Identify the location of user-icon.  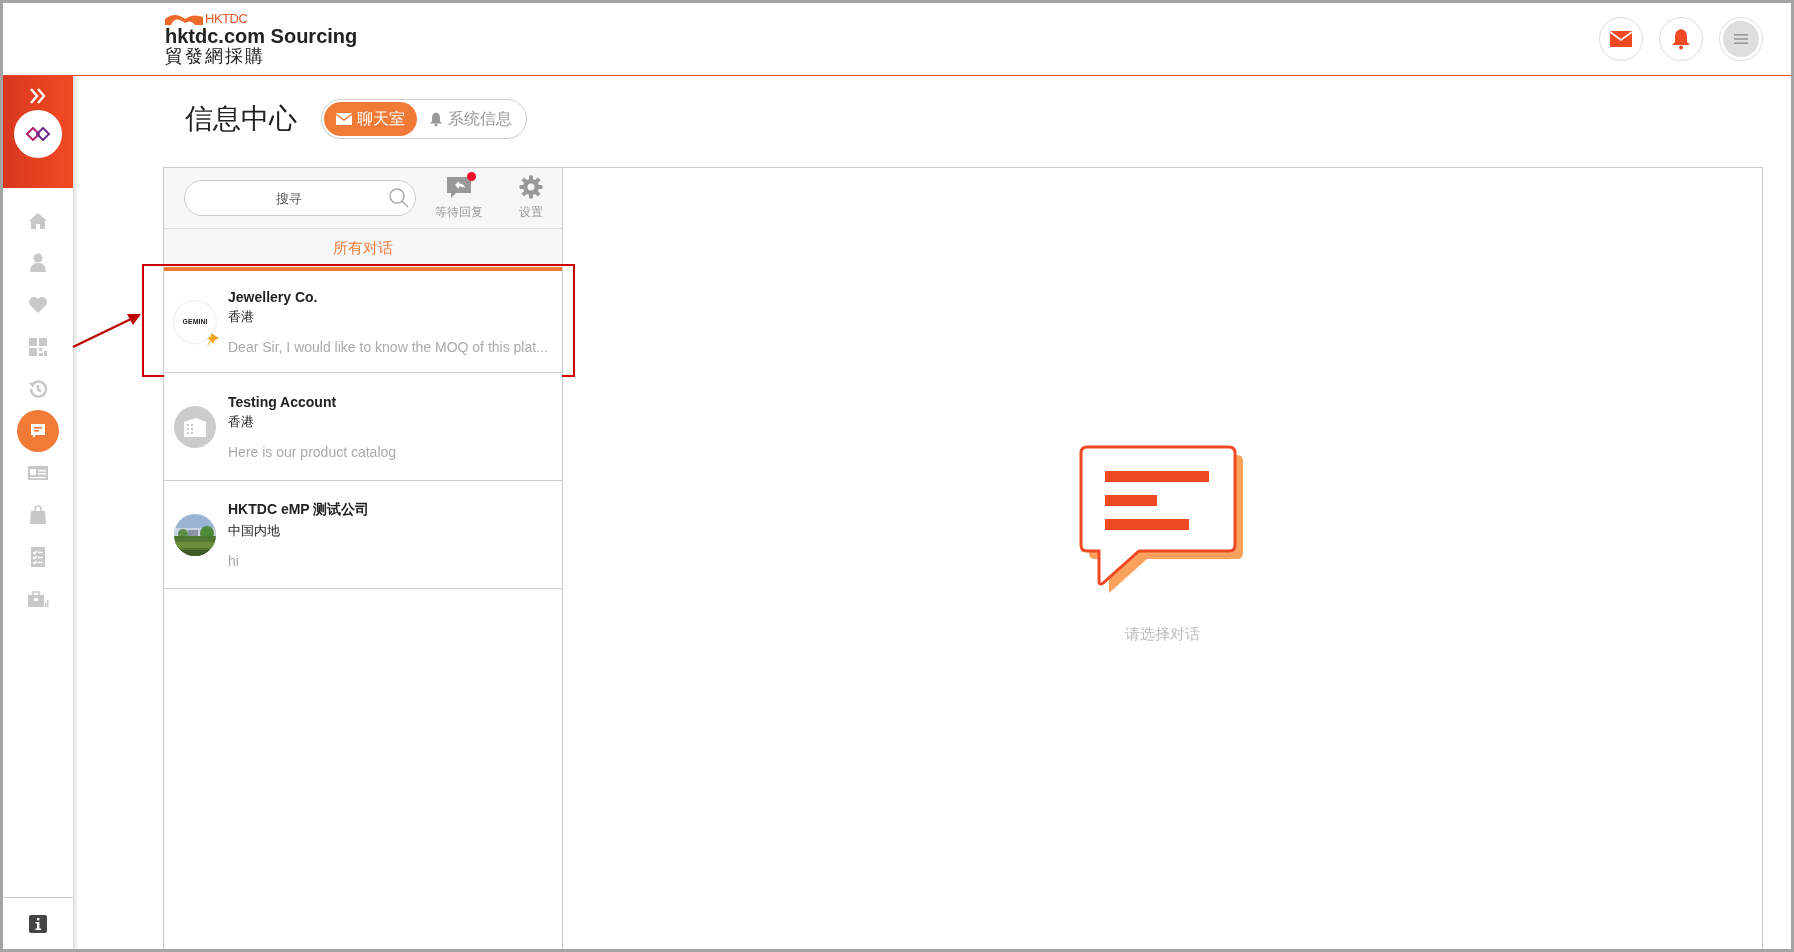
(38, 263).